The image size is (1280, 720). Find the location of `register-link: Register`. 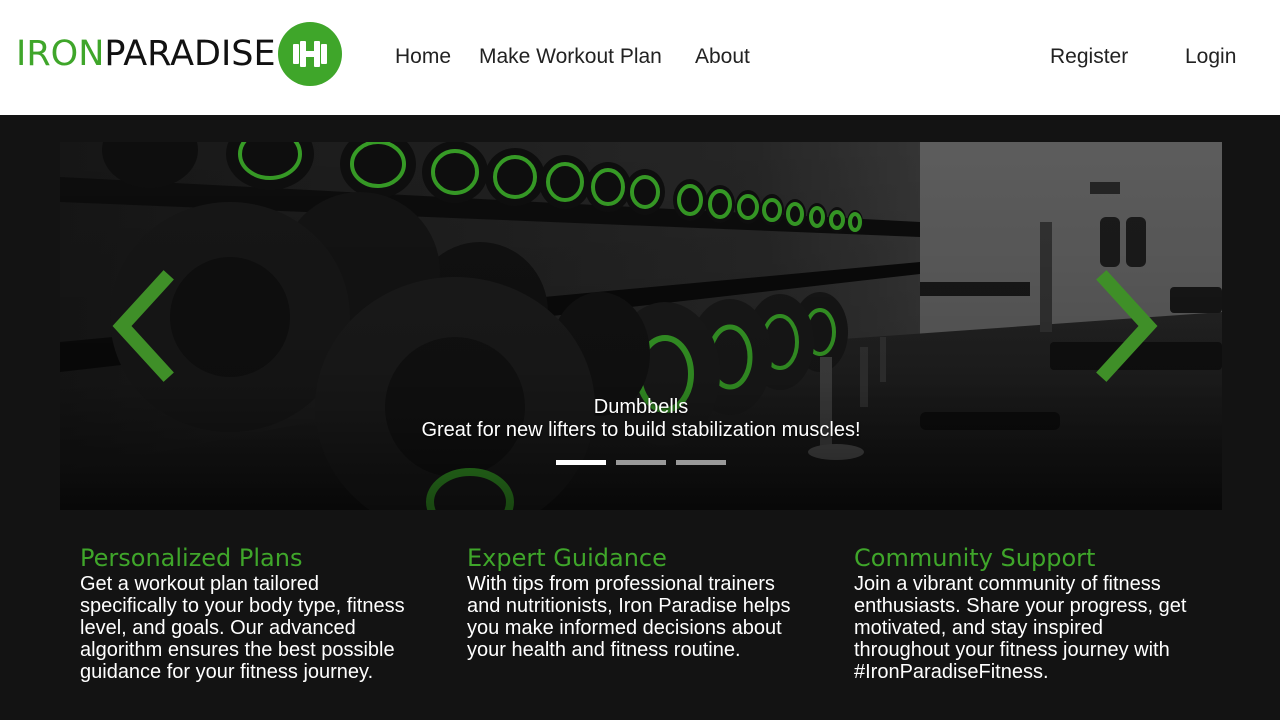

register-link: Register is located at coordinates (1089, 57).